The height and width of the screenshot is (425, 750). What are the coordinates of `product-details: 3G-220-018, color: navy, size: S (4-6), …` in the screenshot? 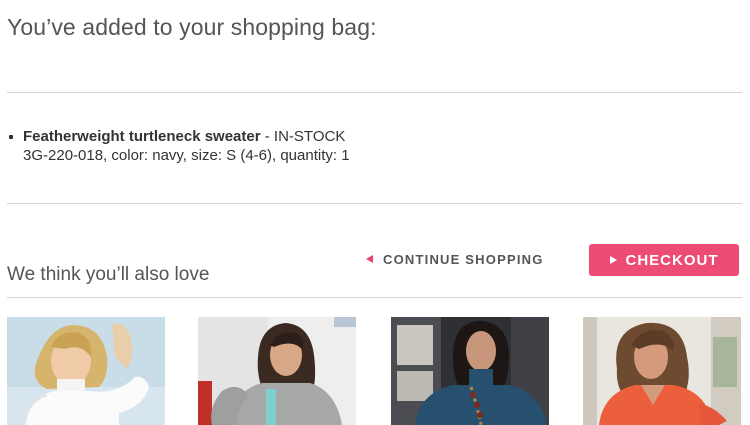 It's located at (186, 155).